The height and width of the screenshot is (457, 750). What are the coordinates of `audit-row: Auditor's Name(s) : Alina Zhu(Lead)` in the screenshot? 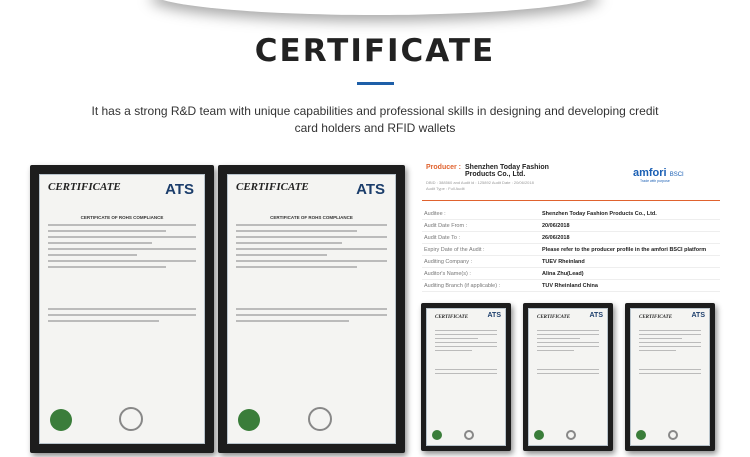 It's located at (571, 274).